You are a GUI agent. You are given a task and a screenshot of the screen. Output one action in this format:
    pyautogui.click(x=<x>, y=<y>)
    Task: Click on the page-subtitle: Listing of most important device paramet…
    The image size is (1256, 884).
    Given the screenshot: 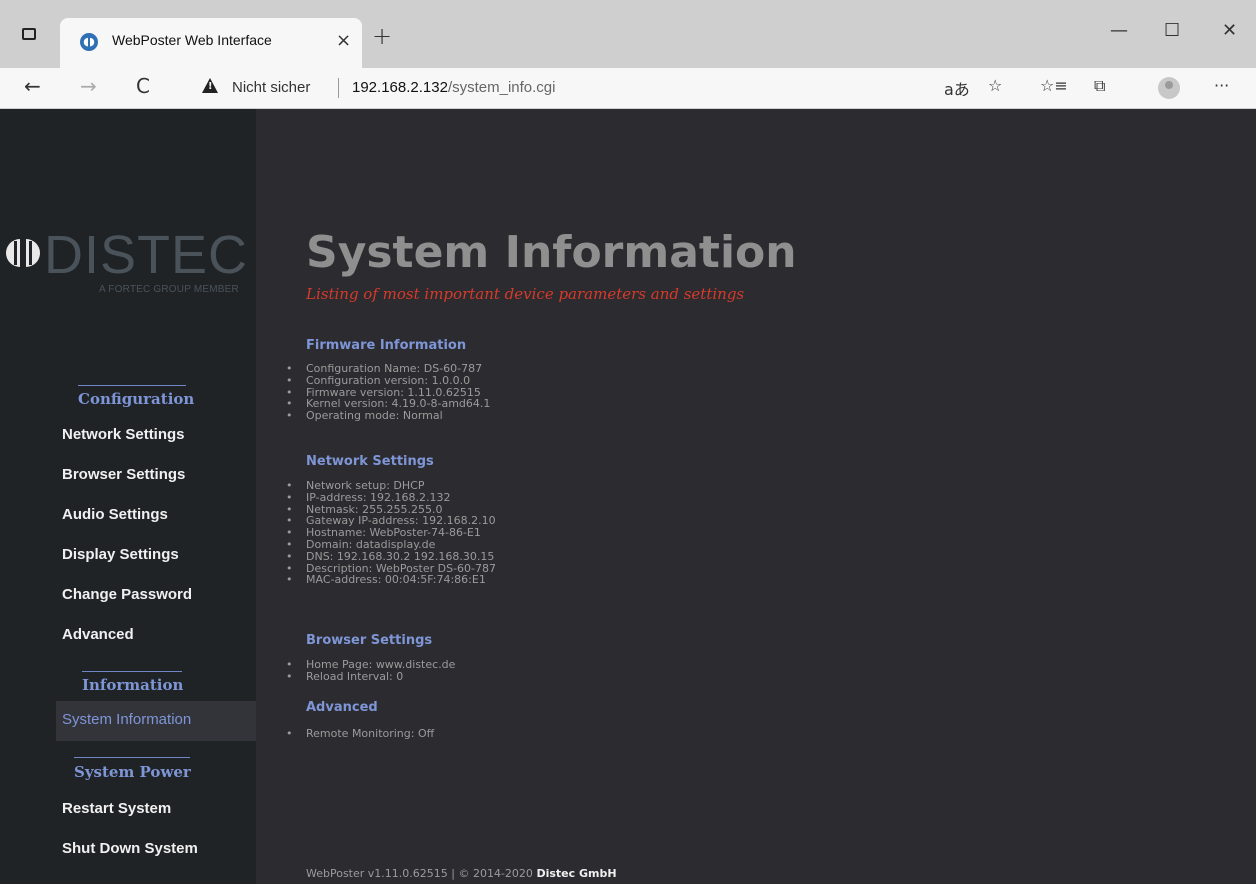 What is the action you would take?
    pyautogui.click(x=525, y=294)
    